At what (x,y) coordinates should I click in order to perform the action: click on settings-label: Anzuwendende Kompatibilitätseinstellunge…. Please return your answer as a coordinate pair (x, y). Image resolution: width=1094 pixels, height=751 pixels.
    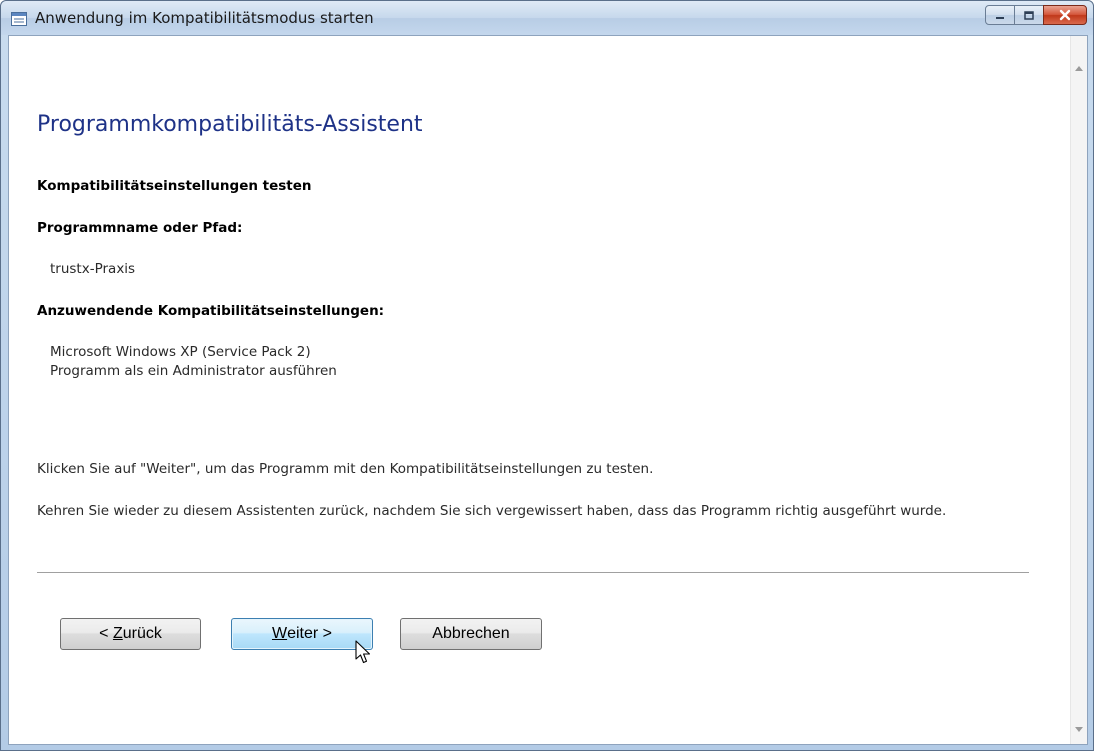
    Looking at the image, I should click on (211, 311).